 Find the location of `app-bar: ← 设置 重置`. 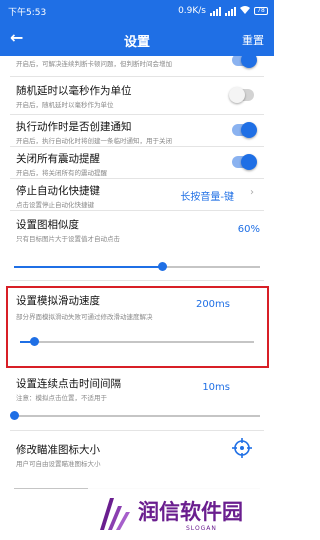

app-bar: ← 设置 重置 is located at coordinates (137, 39).